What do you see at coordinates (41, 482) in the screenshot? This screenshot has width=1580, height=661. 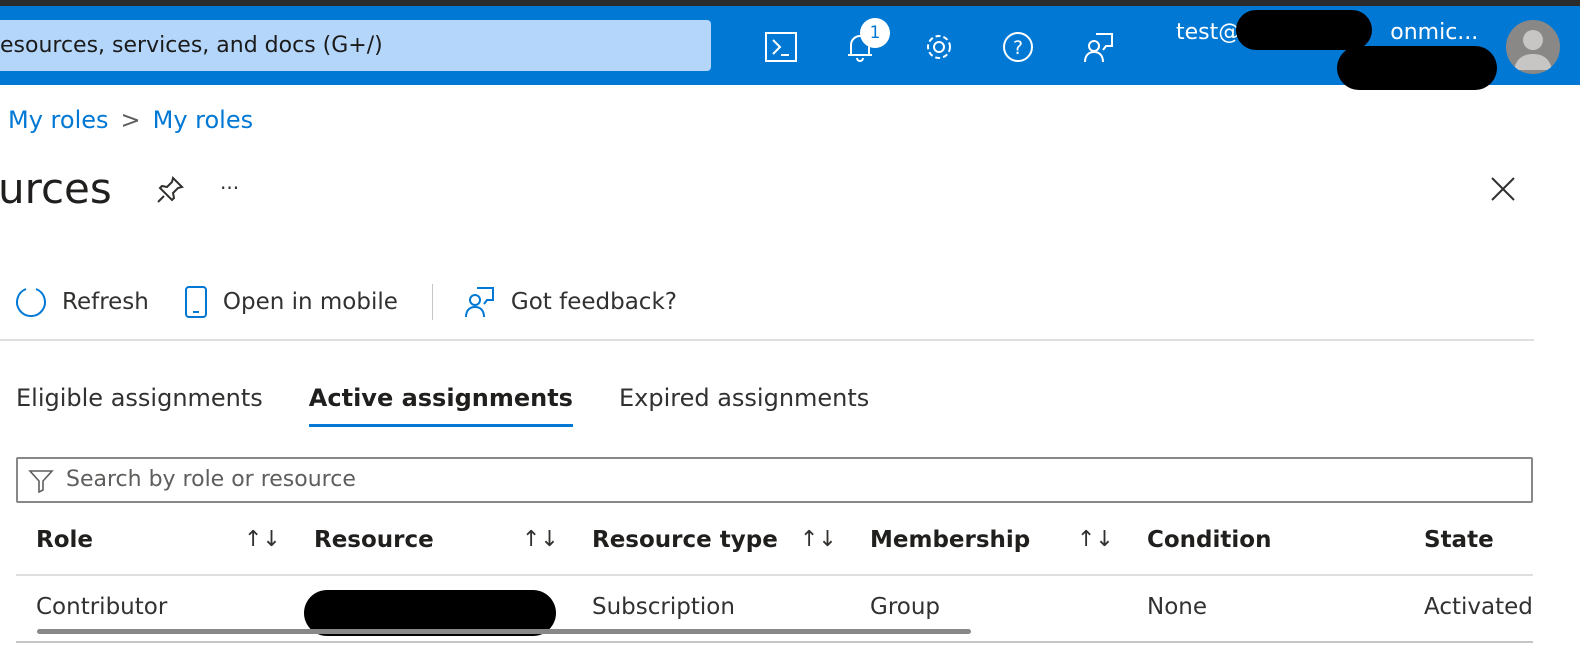 I see `filter-icon` at bounding box center [41, 482].